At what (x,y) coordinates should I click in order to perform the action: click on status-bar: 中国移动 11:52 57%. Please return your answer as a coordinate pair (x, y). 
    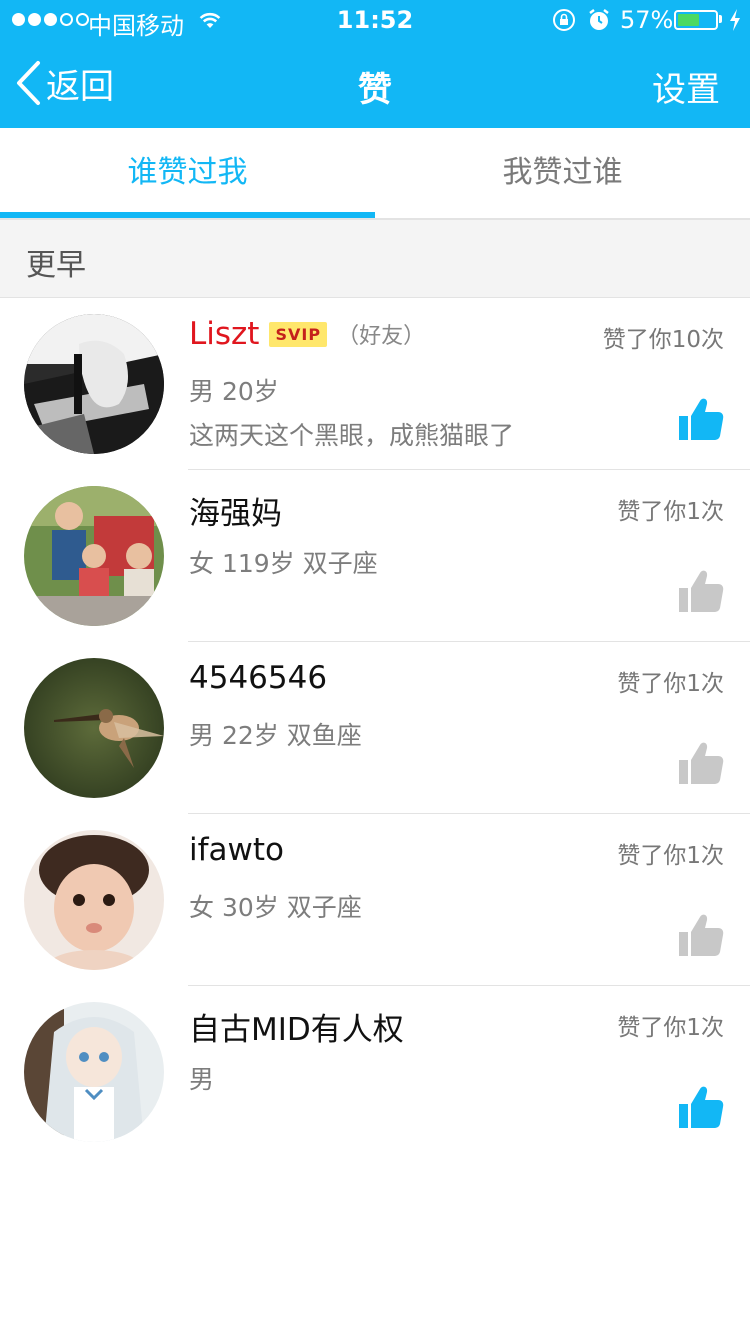
    Looking at the image, I should click on (375, 20).